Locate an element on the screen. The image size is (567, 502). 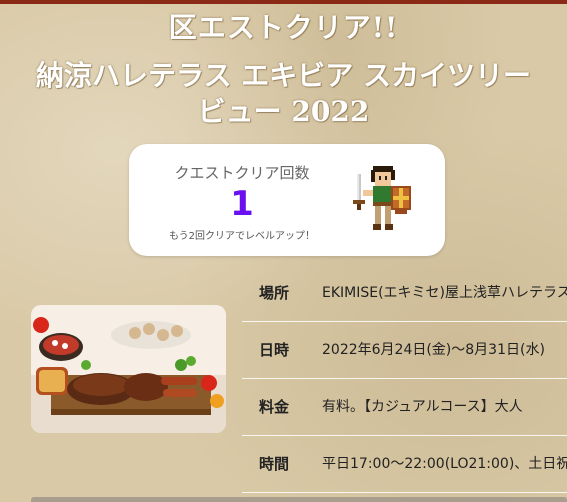
detail-value: 平日17:00〜22:00(LO21:00)、土日祝 is located at coordinates (444, 464).